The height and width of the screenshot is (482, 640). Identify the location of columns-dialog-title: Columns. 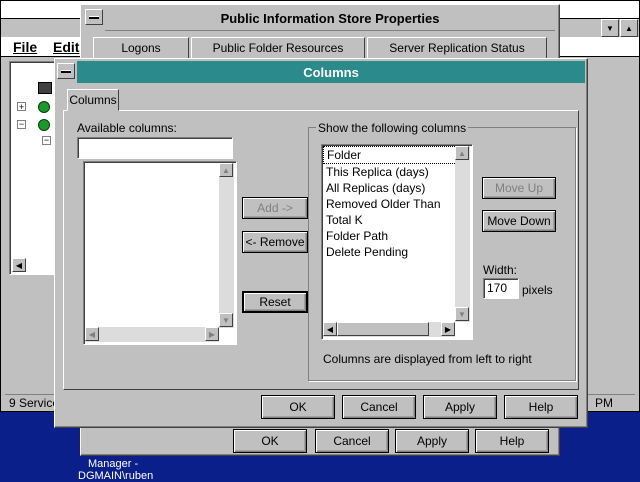
(331, 72).